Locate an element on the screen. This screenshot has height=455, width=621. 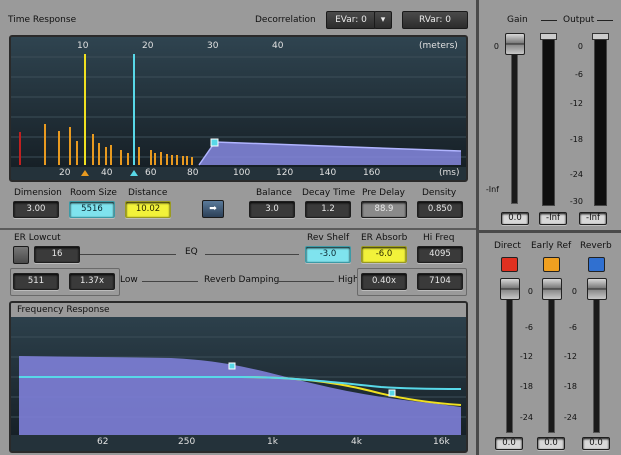
output-scale-12: -12 is located at coordinates (576, 103).